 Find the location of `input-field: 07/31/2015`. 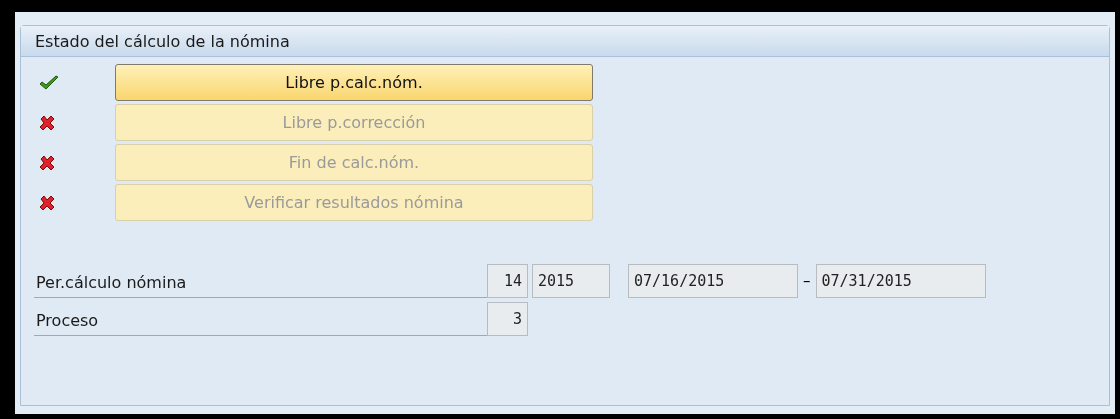

input-field: 07/31/2015 is located at coordinates (900, 281).